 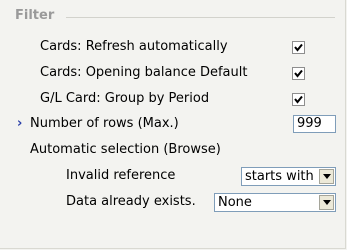 What do you see at coordinates (134, 46) in the screenshot?
I see `setting-label-refresh: Cards: Refresh automatically` at bounding box center [134, 46].